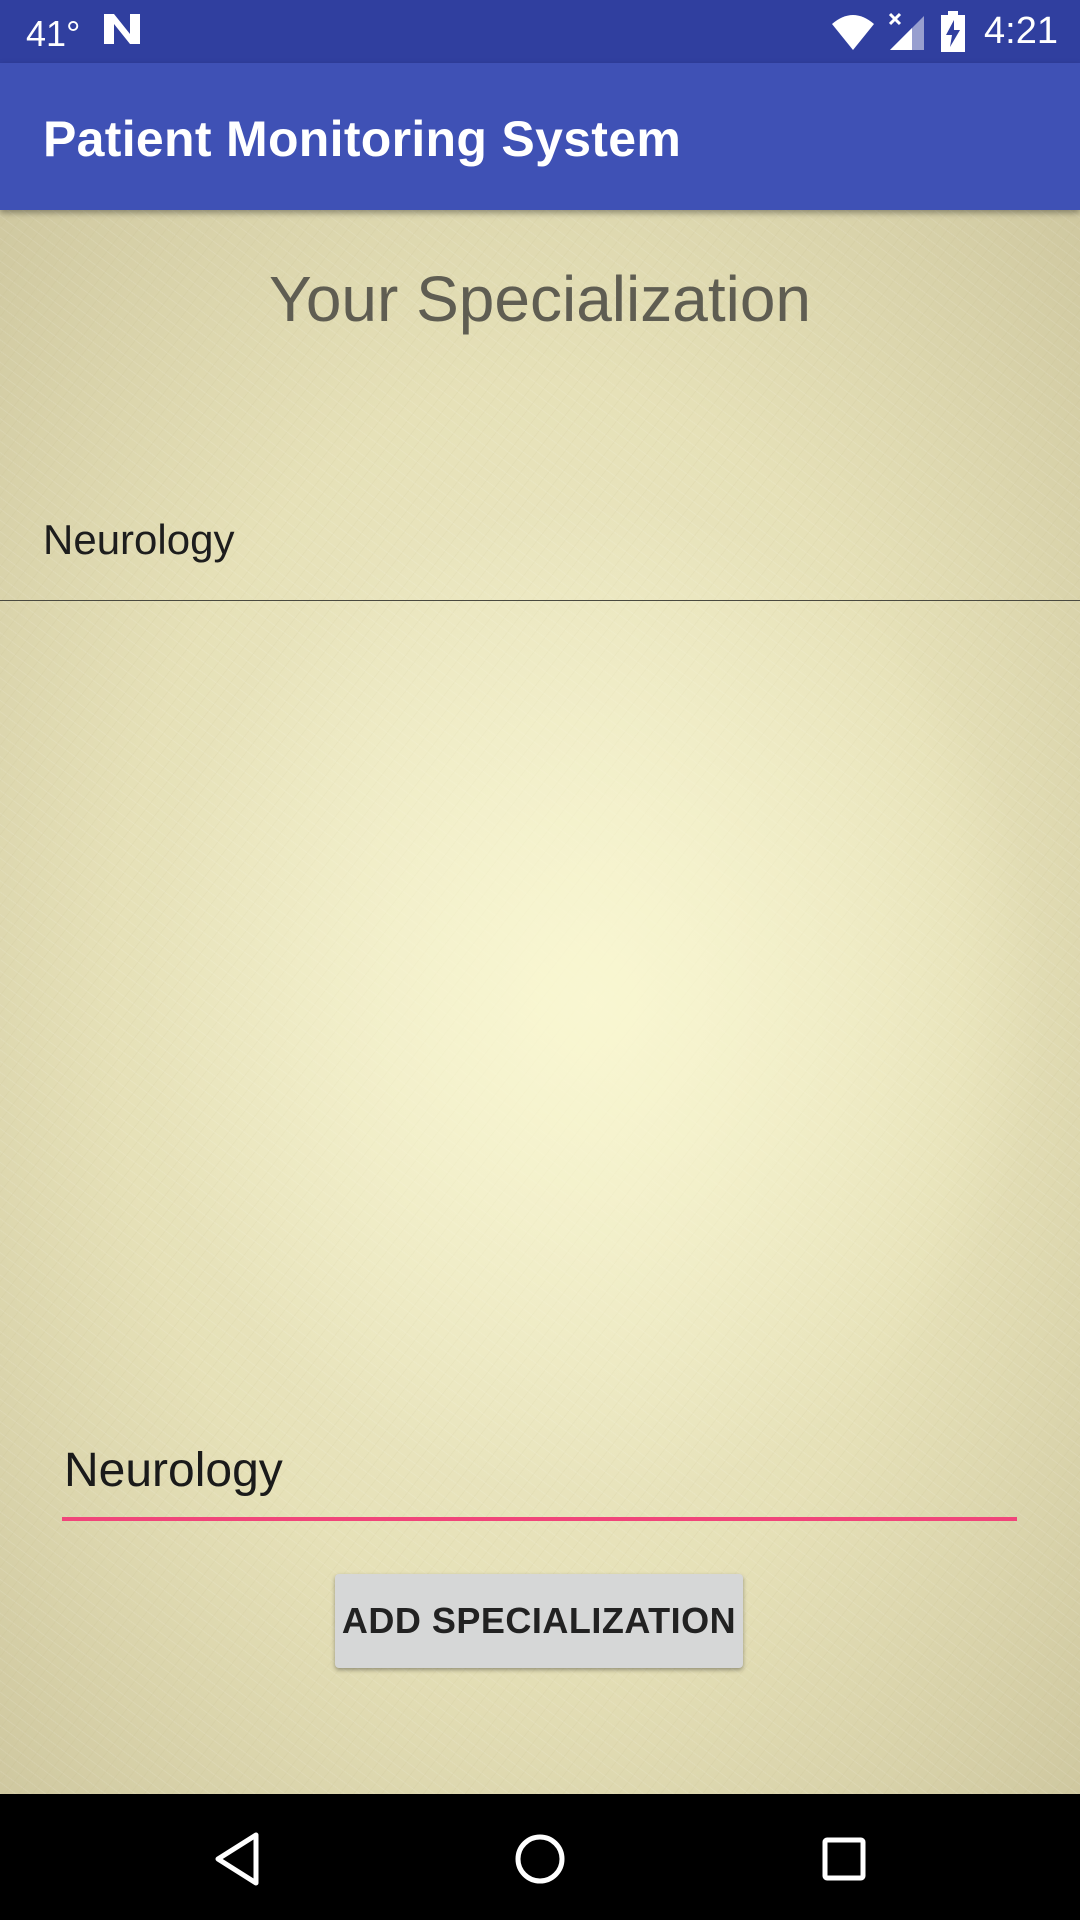  Describe the element at coordinates (953, 31) in the screenshot. I see `battery-charging-icon` at that location.